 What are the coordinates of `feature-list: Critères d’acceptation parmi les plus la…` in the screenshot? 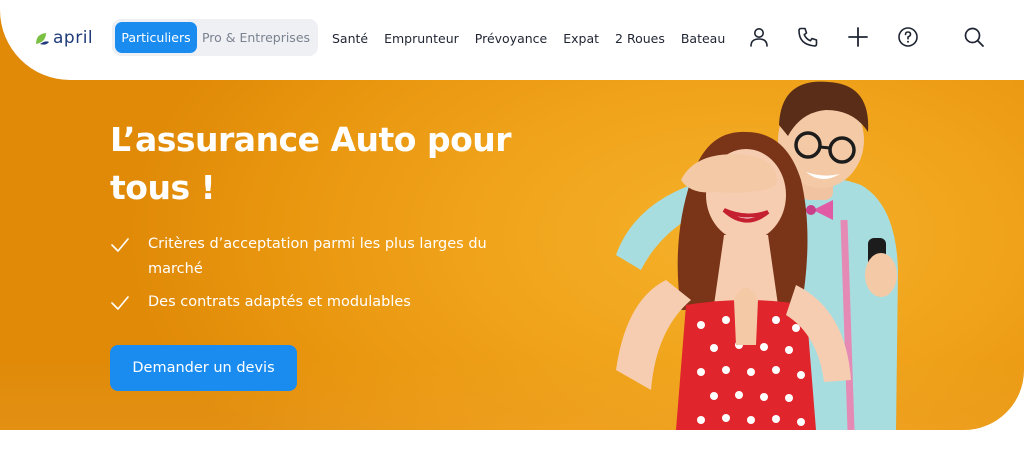 It's located at (330, 277).